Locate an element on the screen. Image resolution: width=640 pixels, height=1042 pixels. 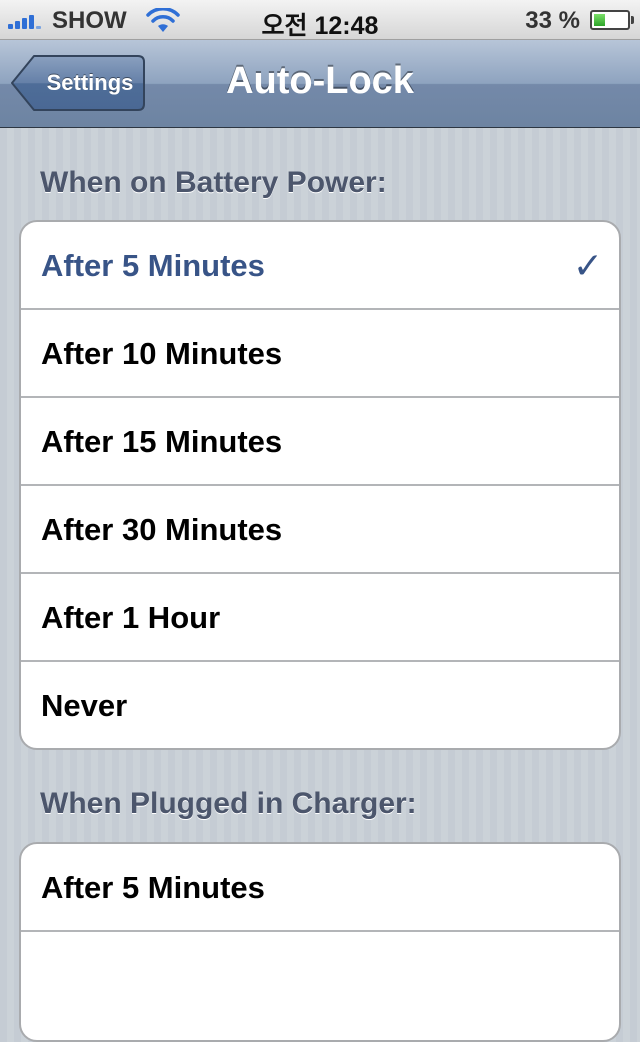
navigation-bar: Settings Auto-Lock is located at coordinates (320, 84).